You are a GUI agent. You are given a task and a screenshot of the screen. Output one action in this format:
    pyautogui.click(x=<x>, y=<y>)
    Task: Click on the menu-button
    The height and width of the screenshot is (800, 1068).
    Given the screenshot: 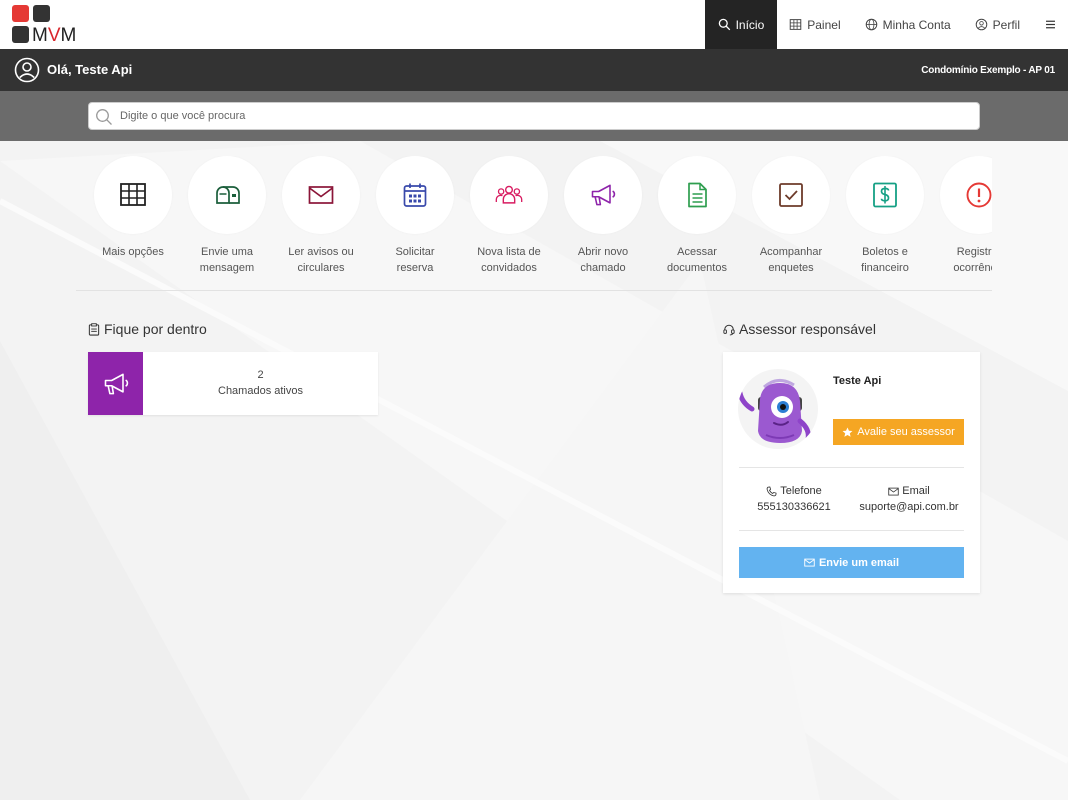 What is the action you would take?
    pyautogui.click(x=1050, y=24)
    